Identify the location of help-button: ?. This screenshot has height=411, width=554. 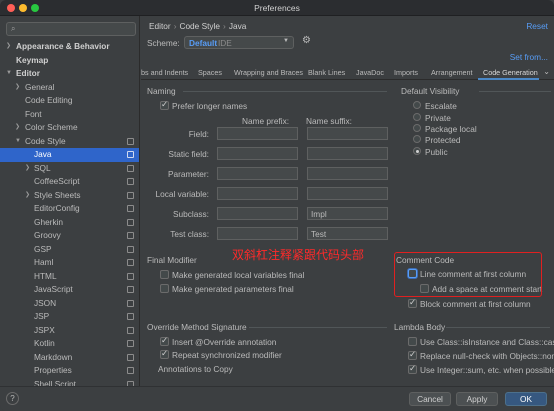
(12, 398).